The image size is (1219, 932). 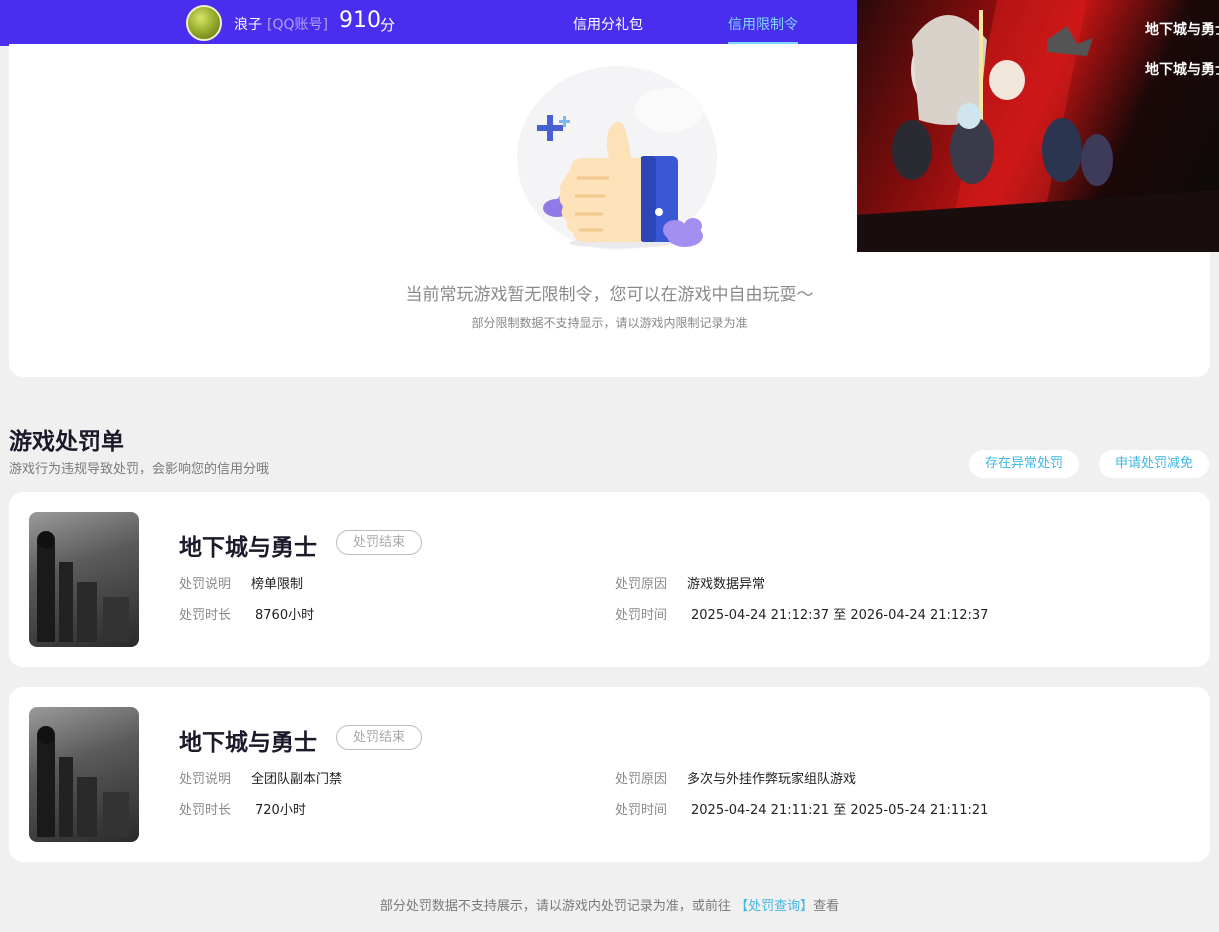 What do you see at coordinates (277, 584) in the screenshot?
I see `penalty-desc-value: 榜单限制` at bounding box center [277, 584].